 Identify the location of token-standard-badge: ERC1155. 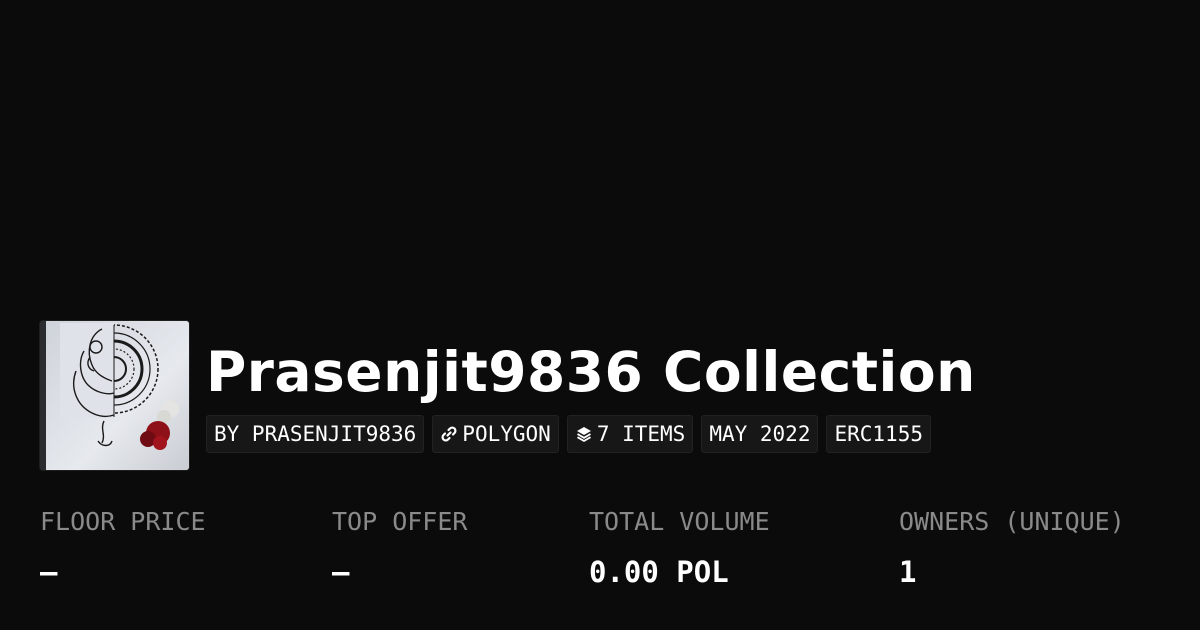
(878, 434).